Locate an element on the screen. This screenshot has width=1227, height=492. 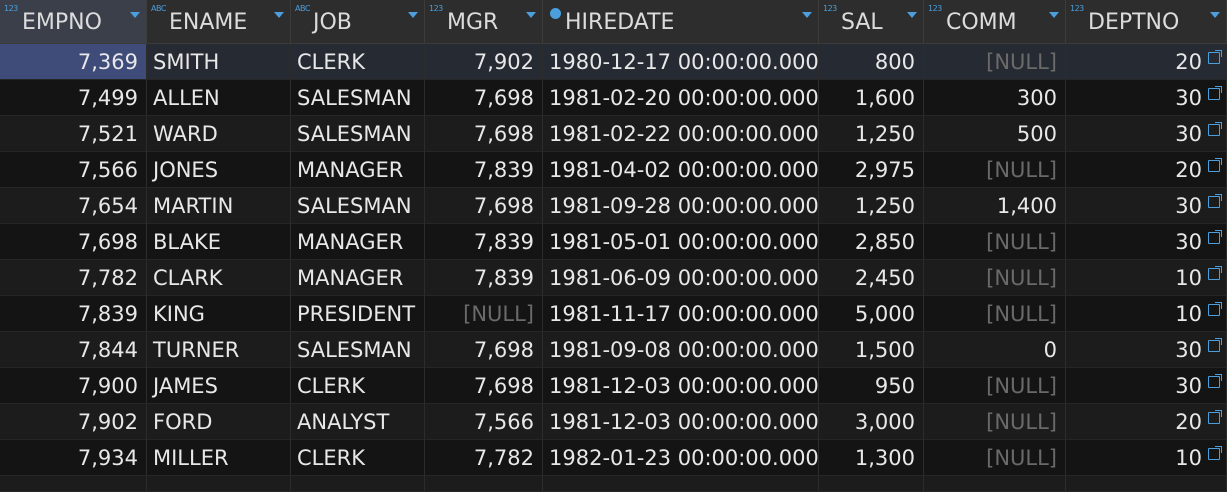
cell-hiredate: 1982-01-23 00:00:00.000 is located at coordinates (681, 458).